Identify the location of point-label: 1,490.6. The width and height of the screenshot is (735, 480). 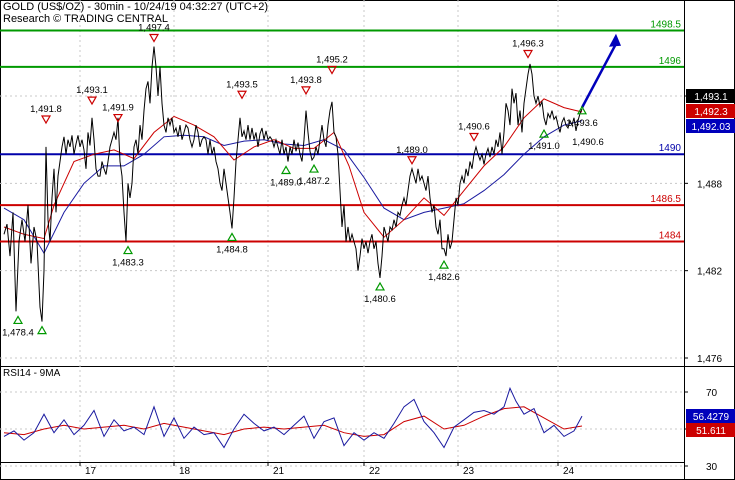
(588, 142).